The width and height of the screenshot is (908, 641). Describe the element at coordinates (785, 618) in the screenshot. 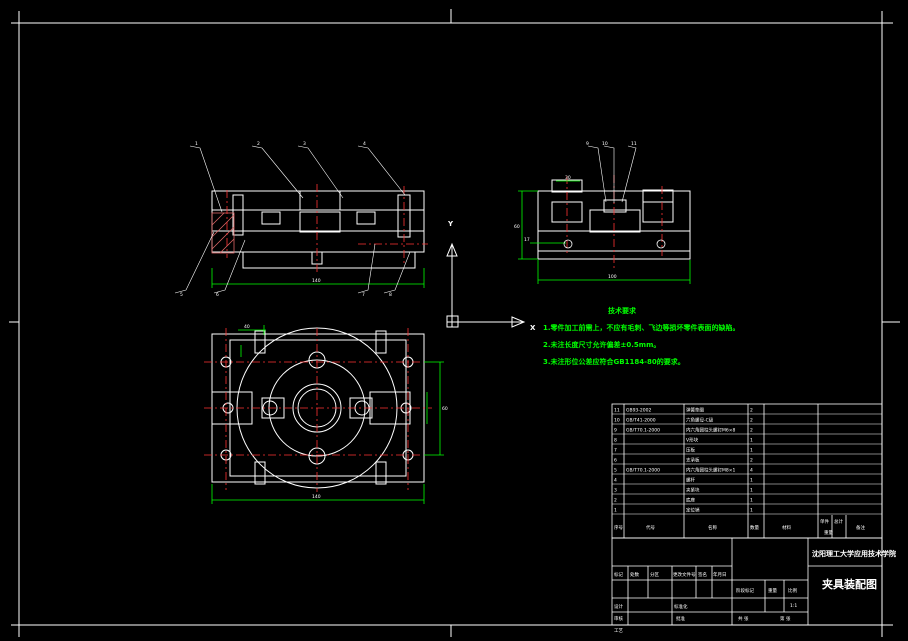

I see `tb-label-sheet-no: 第 张` at that location.